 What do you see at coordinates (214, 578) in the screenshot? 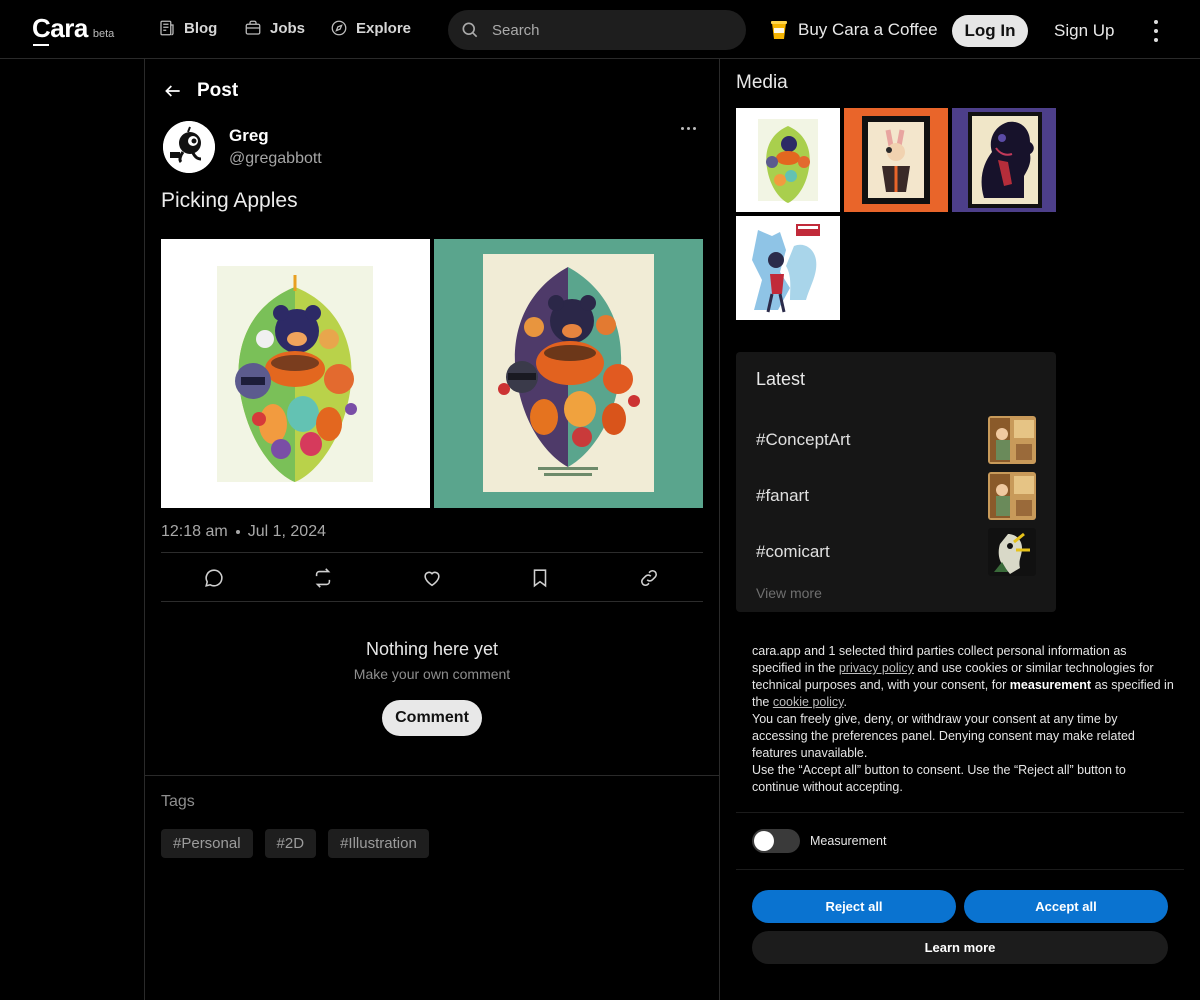
I see `comment-icon` at bounding box center [214, 578].